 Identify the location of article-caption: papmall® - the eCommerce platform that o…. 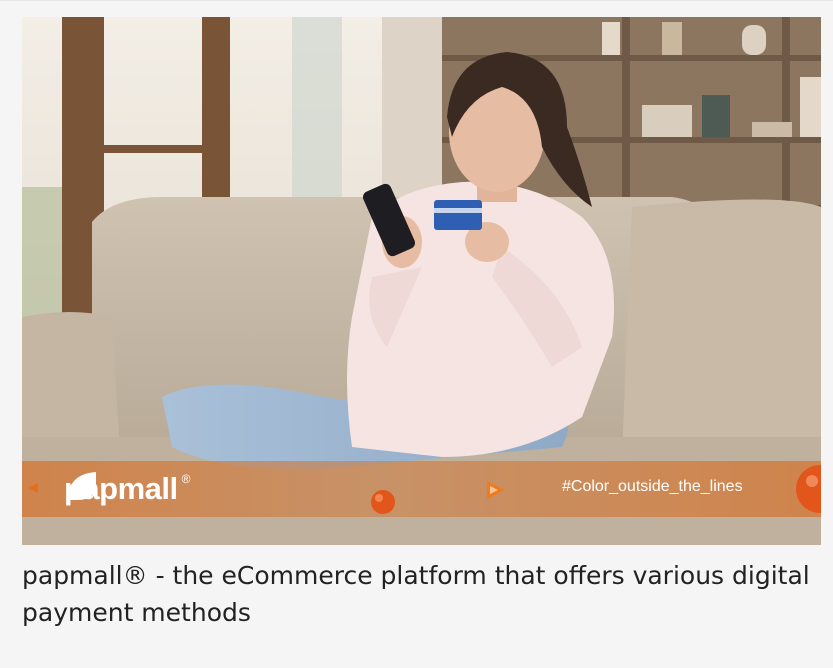
(417, 594).